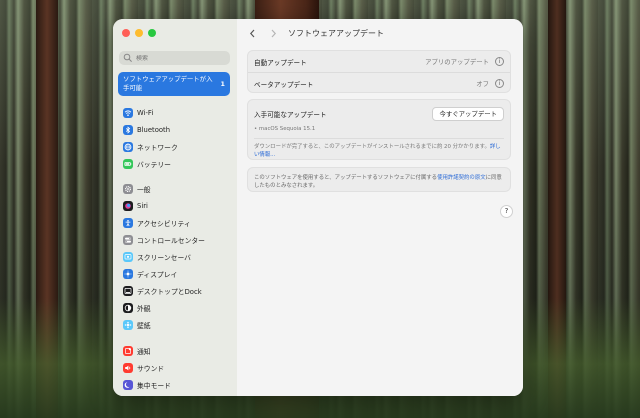  I want to click on appearance-icon, so click(128, 307).